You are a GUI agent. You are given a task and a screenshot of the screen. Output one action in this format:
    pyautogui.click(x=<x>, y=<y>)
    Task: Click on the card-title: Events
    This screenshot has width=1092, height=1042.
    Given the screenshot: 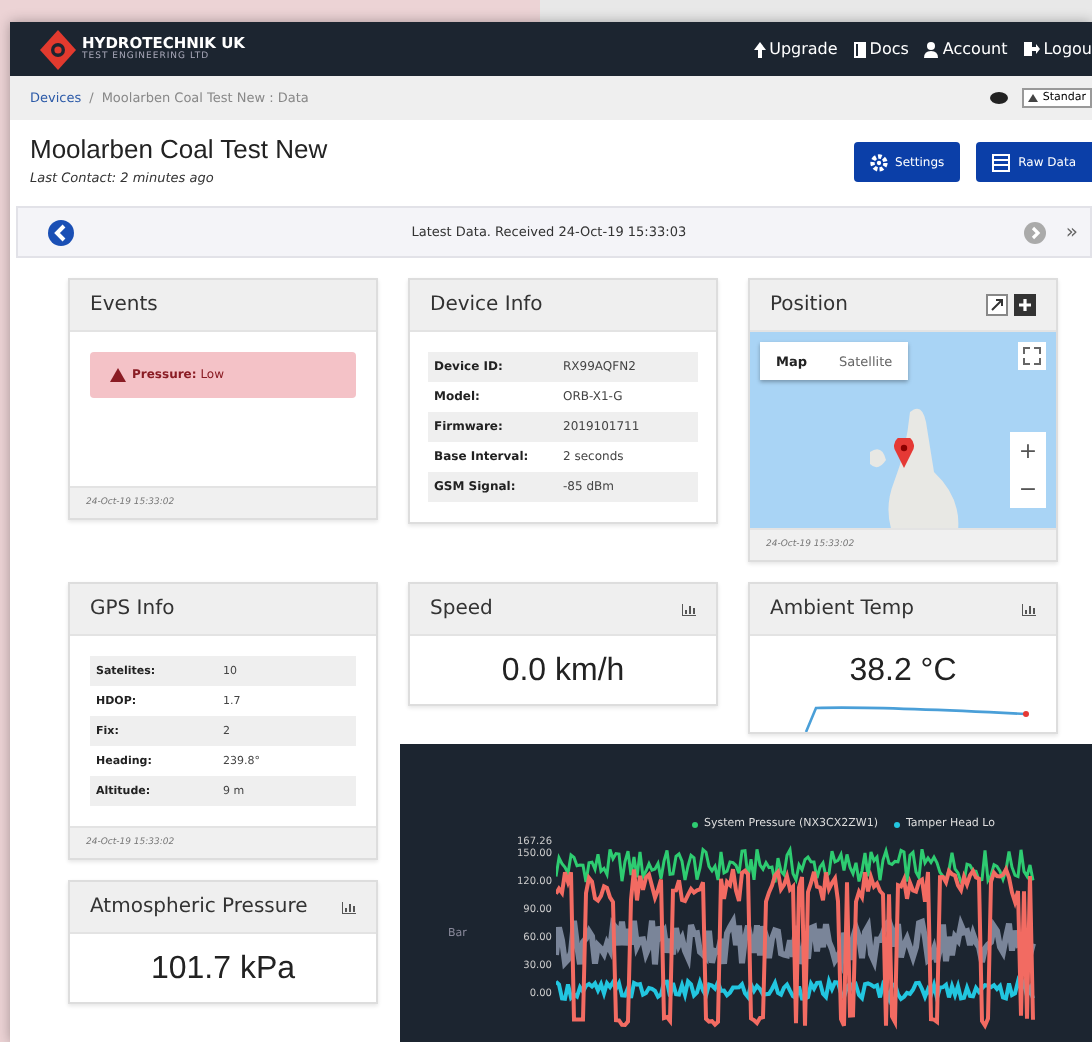 What is the action you would take?
    pyautogui.click(x=124, y=305)
    